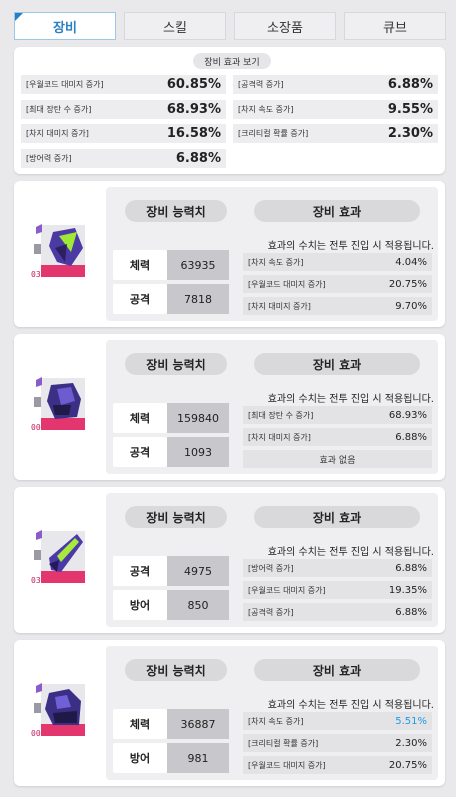 The image size is (456, 797). Describe the element at coordinates (337, 590) in the screenshot. I see `effect-row: [우월코드 대미지 증가] 19.35%` at that location.